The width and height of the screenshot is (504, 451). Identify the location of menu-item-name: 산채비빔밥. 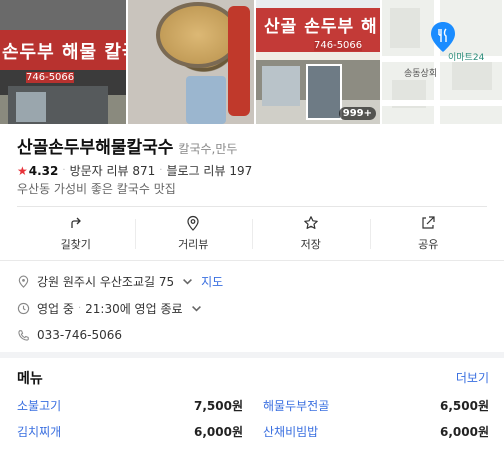
(290, 431).